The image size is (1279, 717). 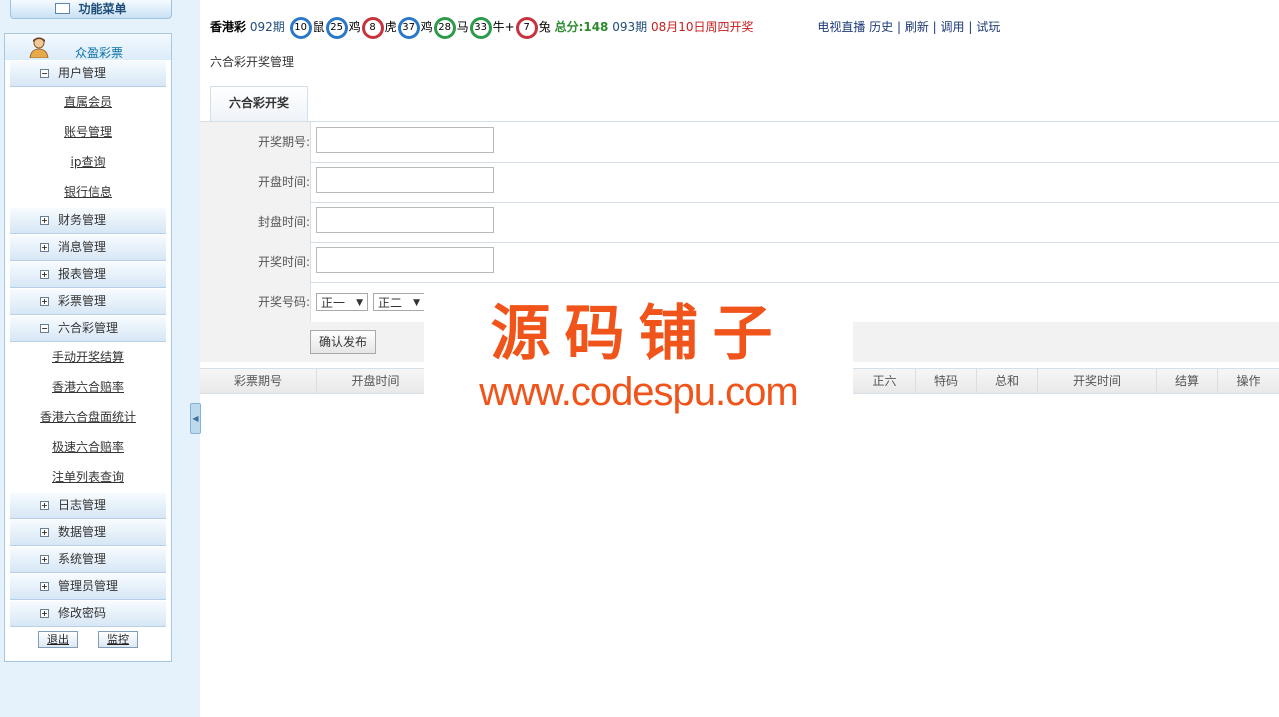 What do you see at coordinates (405, 180) in the screenshot?
I see `open-time-input` at bounding box center [405, 180].